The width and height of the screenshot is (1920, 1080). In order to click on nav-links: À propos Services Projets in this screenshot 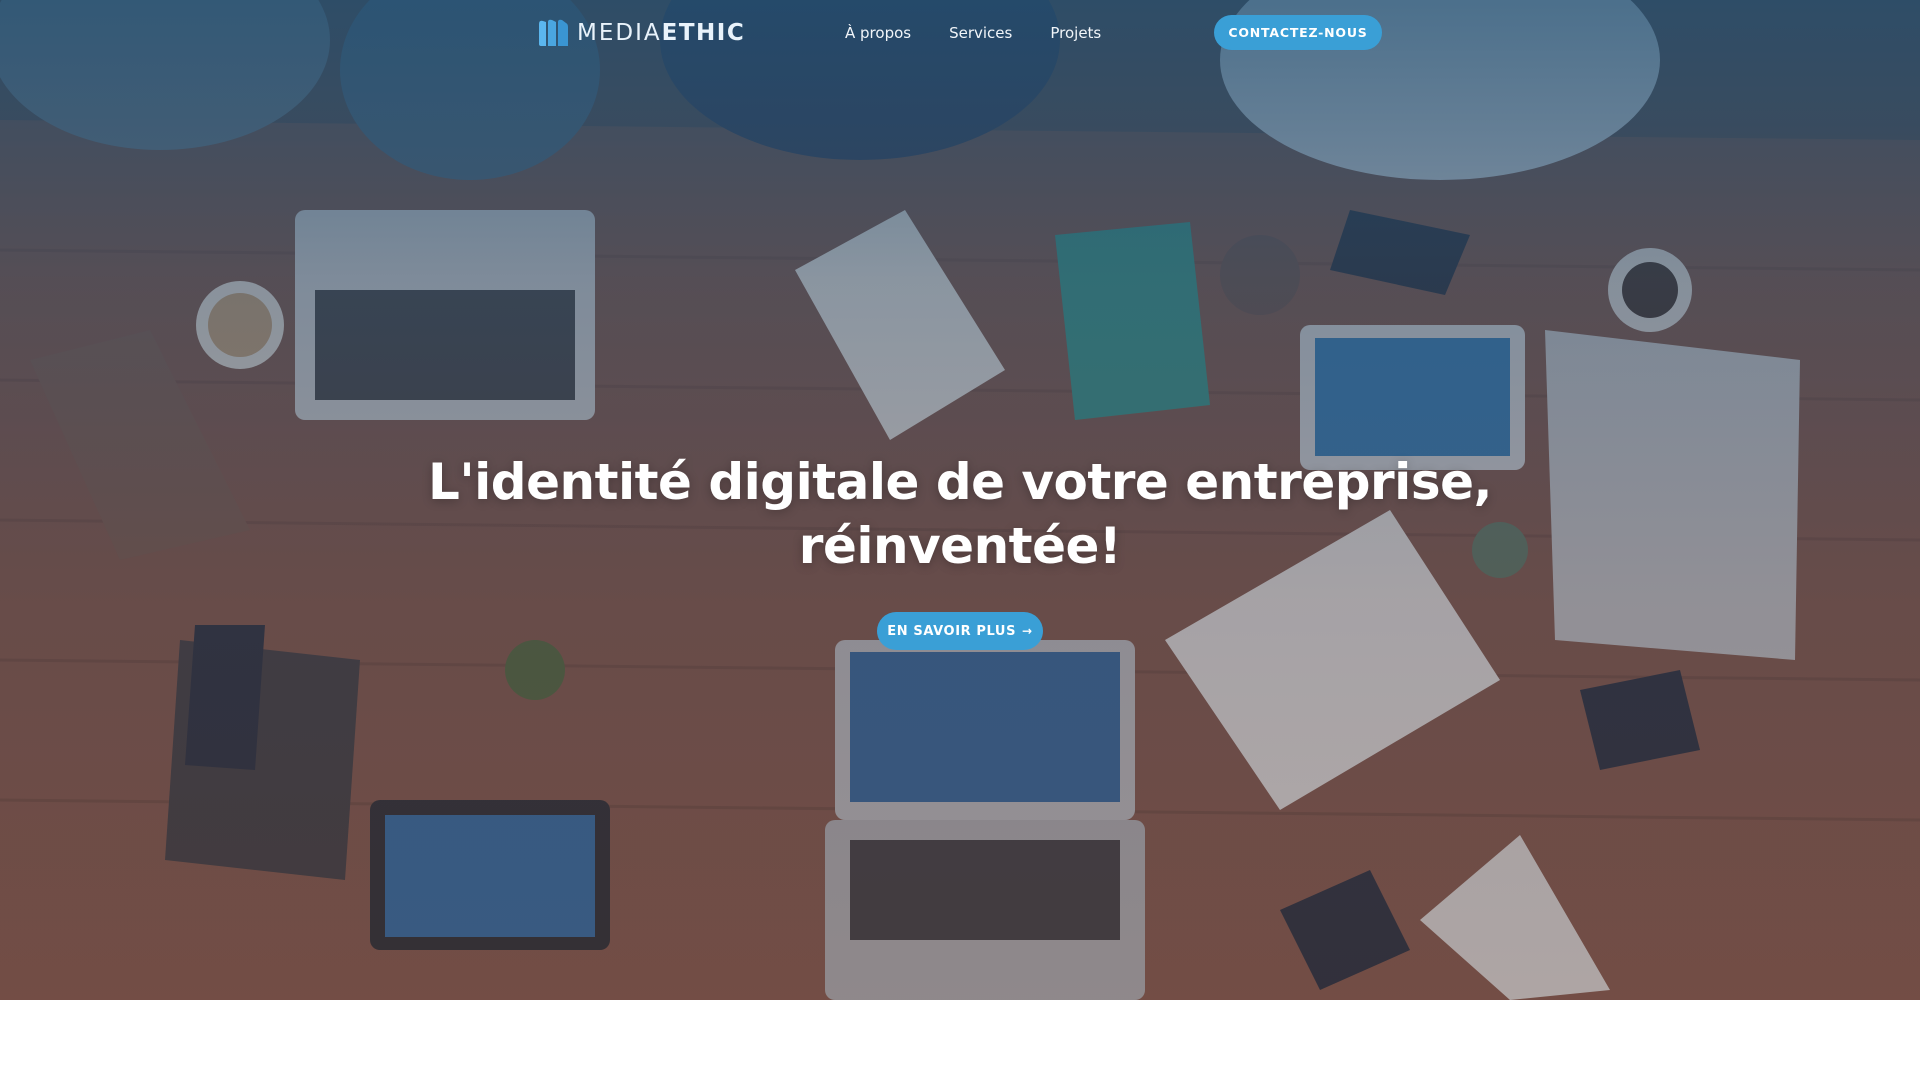, I will do `click(973, 33)`.